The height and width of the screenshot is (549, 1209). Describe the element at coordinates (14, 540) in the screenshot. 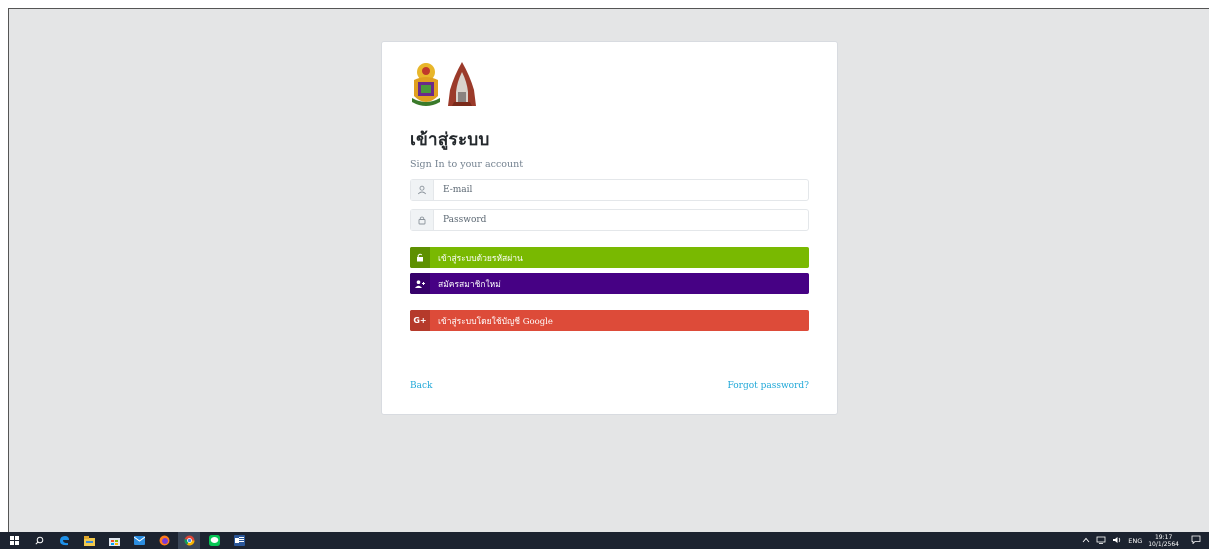

I see `windows-start-icon` at that location.